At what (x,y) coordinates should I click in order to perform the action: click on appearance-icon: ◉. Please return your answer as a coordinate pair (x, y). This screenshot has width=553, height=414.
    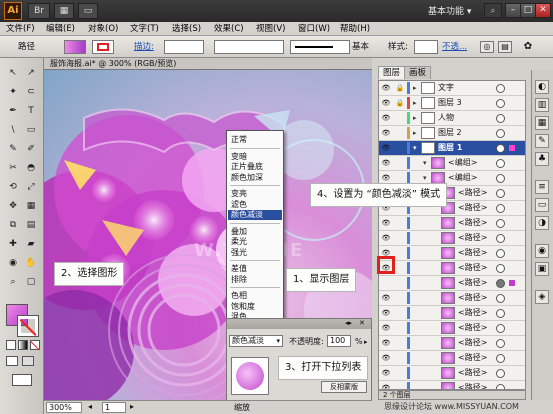
    Looking at the image, I should click on (542, 251).